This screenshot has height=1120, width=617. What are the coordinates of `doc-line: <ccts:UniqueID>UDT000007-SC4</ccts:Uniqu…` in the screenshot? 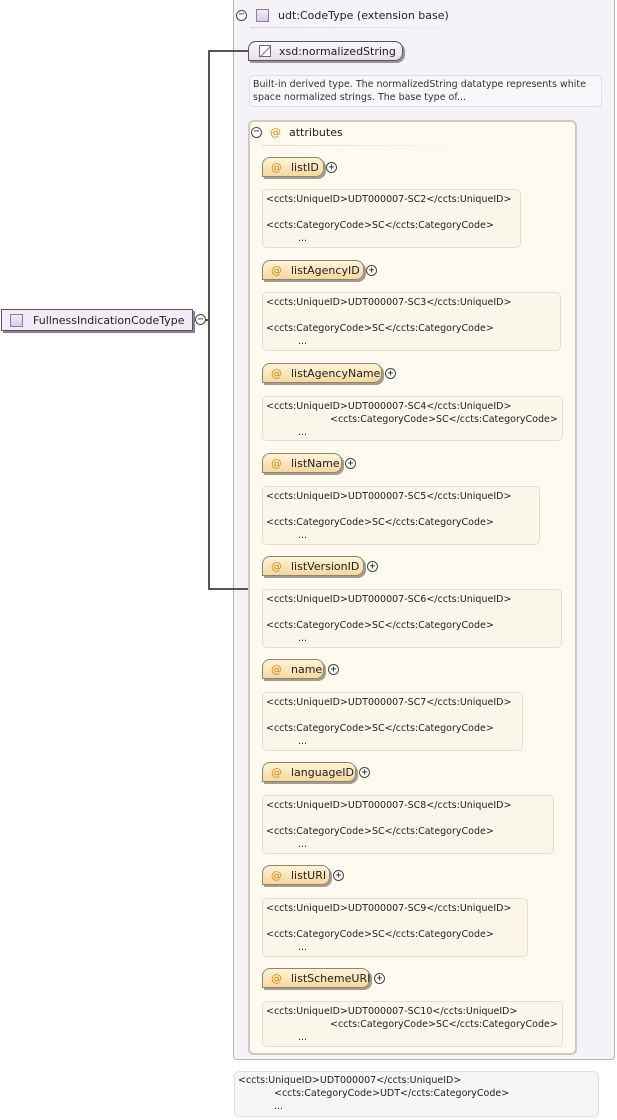 It's located at (412, 406).